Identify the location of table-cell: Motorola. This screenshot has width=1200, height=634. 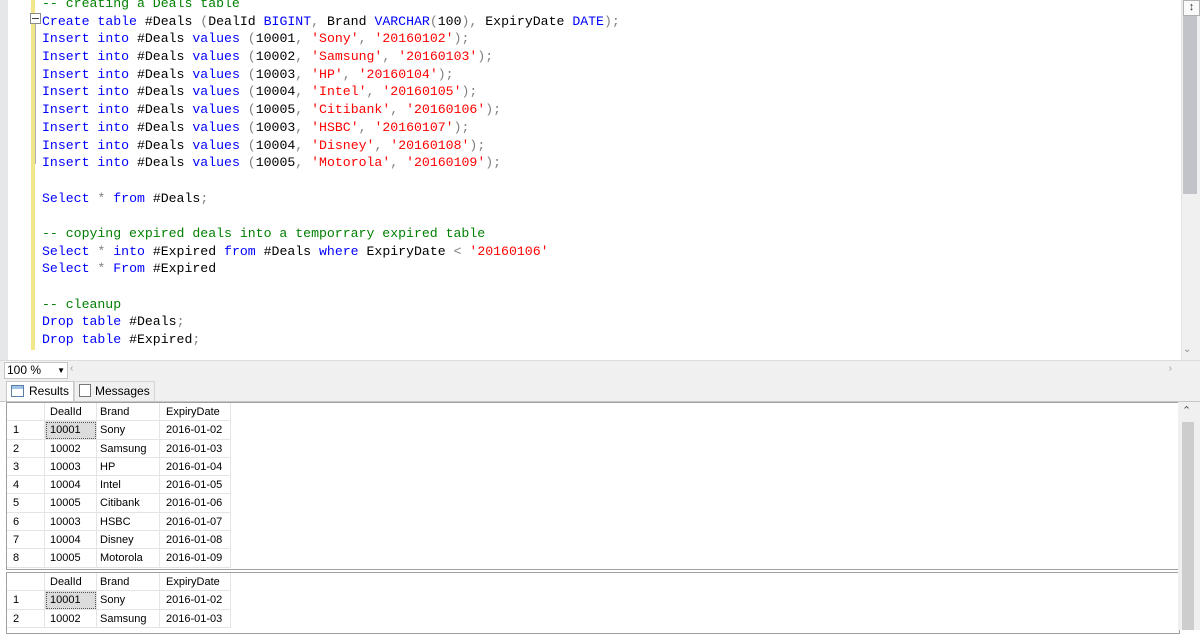
(128, 558).